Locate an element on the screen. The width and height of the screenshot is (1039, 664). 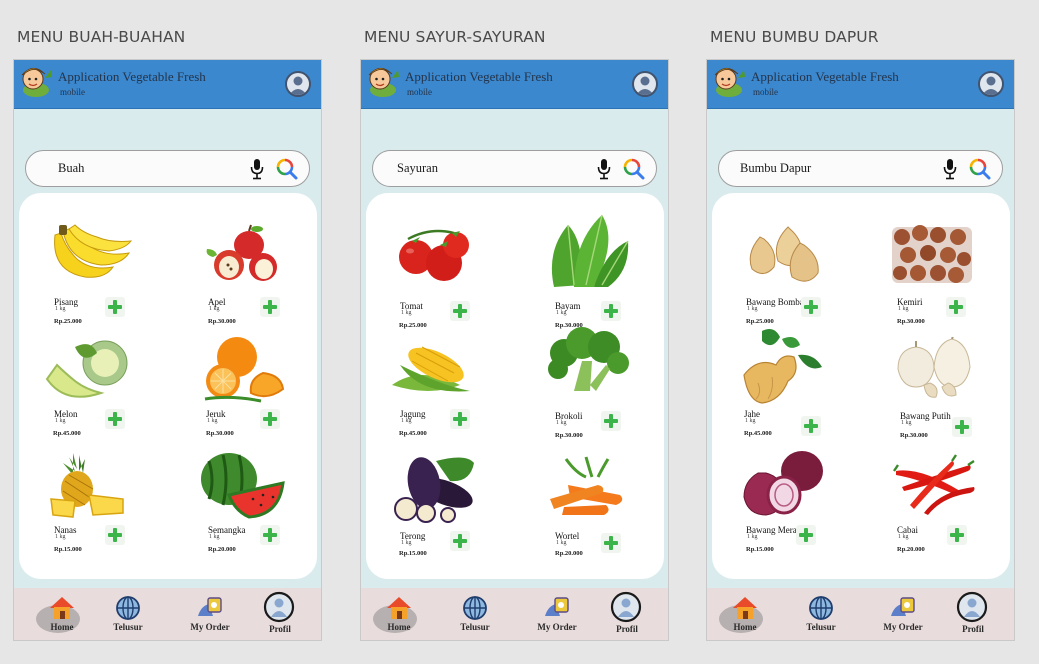
eggplant-image is located at coordinates (434, 490).